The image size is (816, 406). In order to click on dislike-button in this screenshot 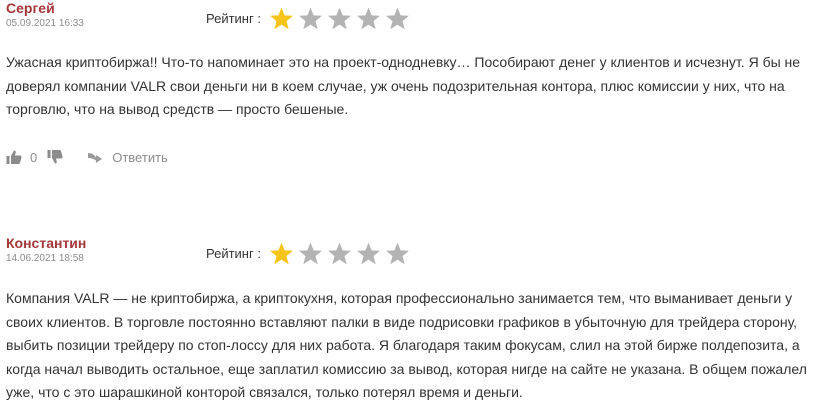, I will do `click(55, 157)`.